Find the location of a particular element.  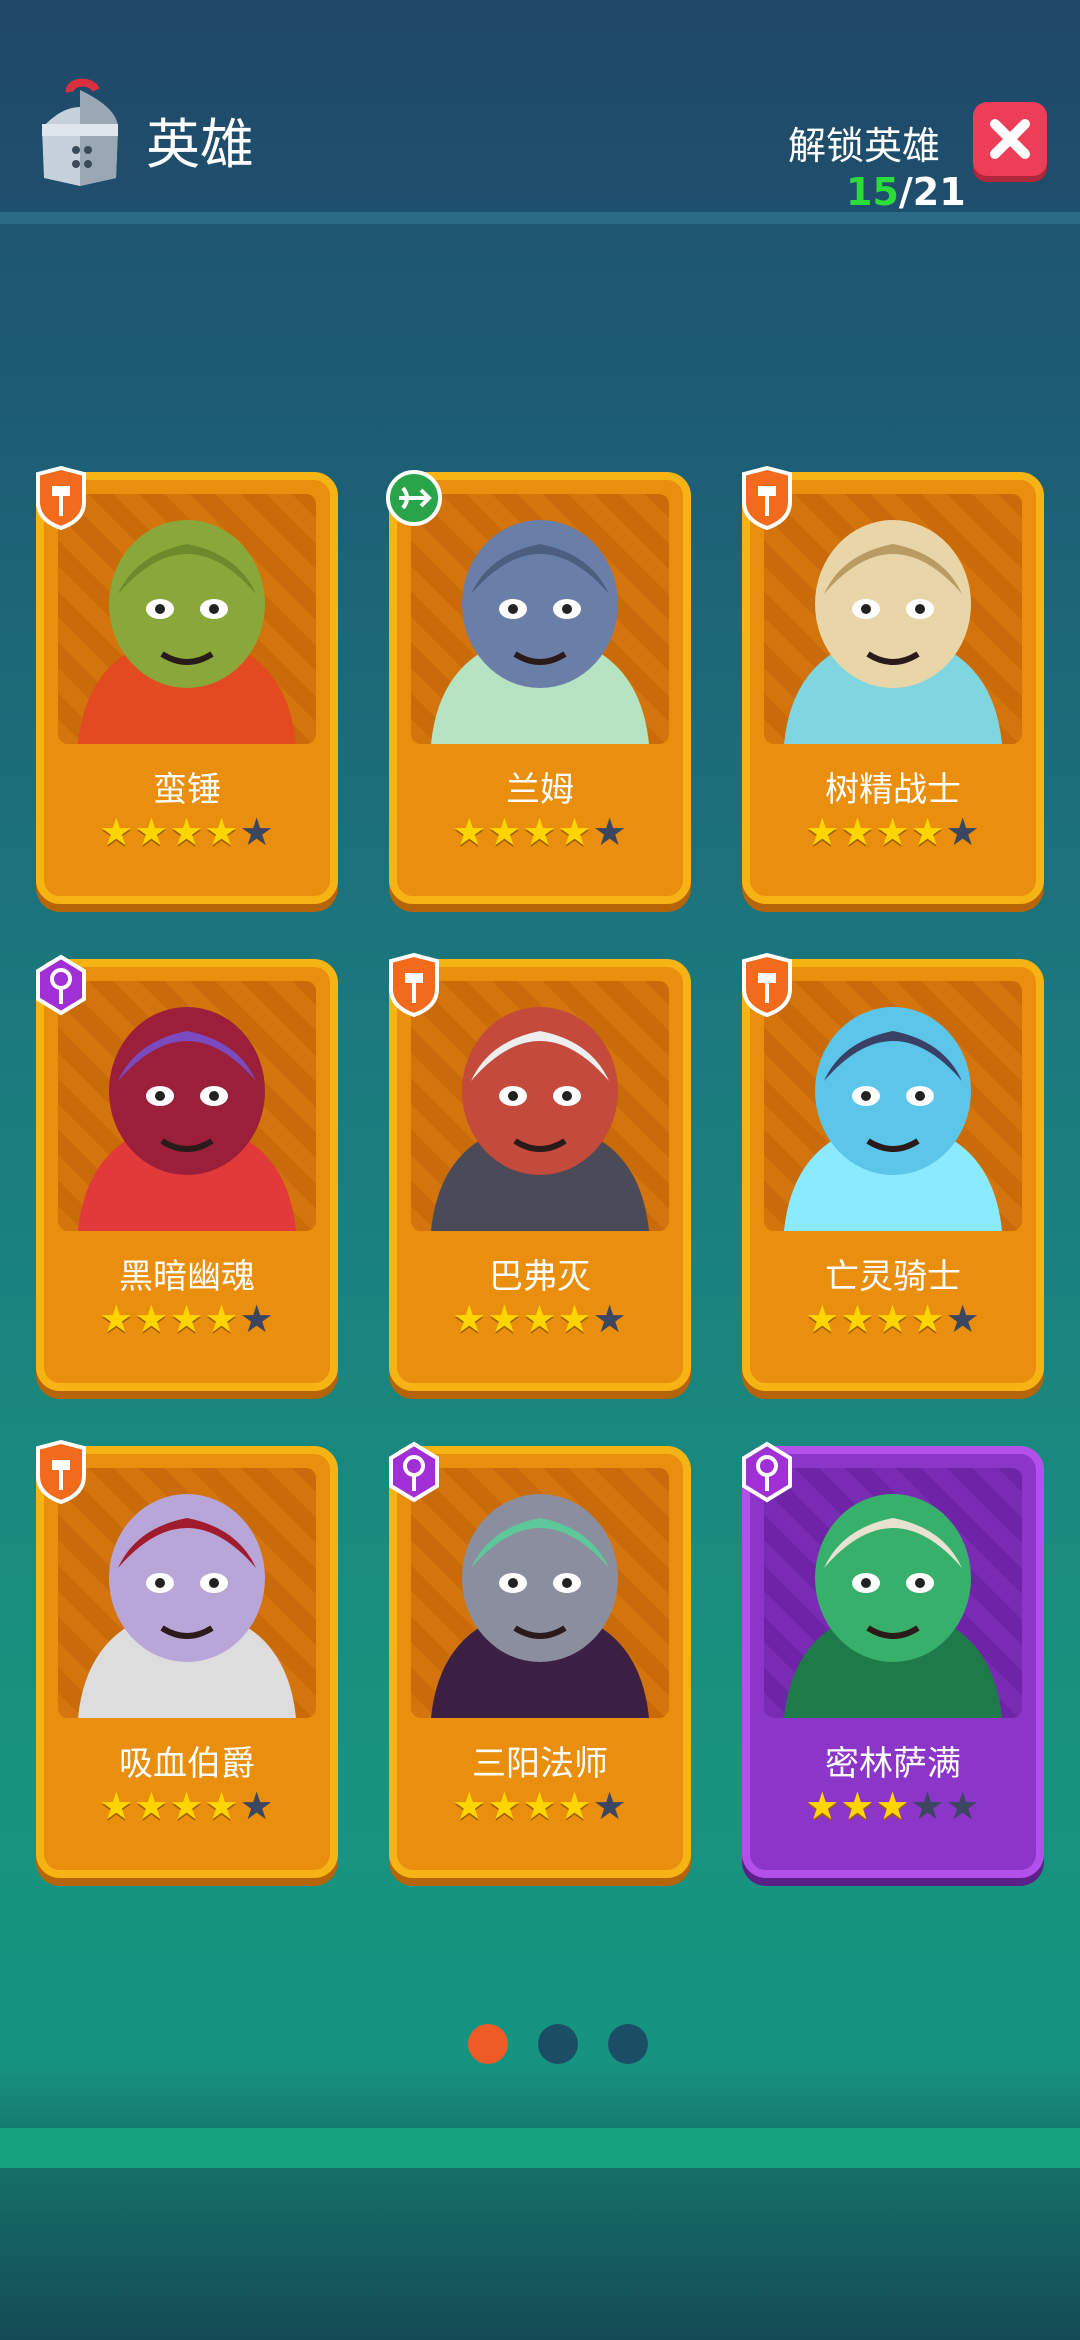

hero-card: 黑暗幽魂 ★★★★★ is located at coordinates (187, 1172).